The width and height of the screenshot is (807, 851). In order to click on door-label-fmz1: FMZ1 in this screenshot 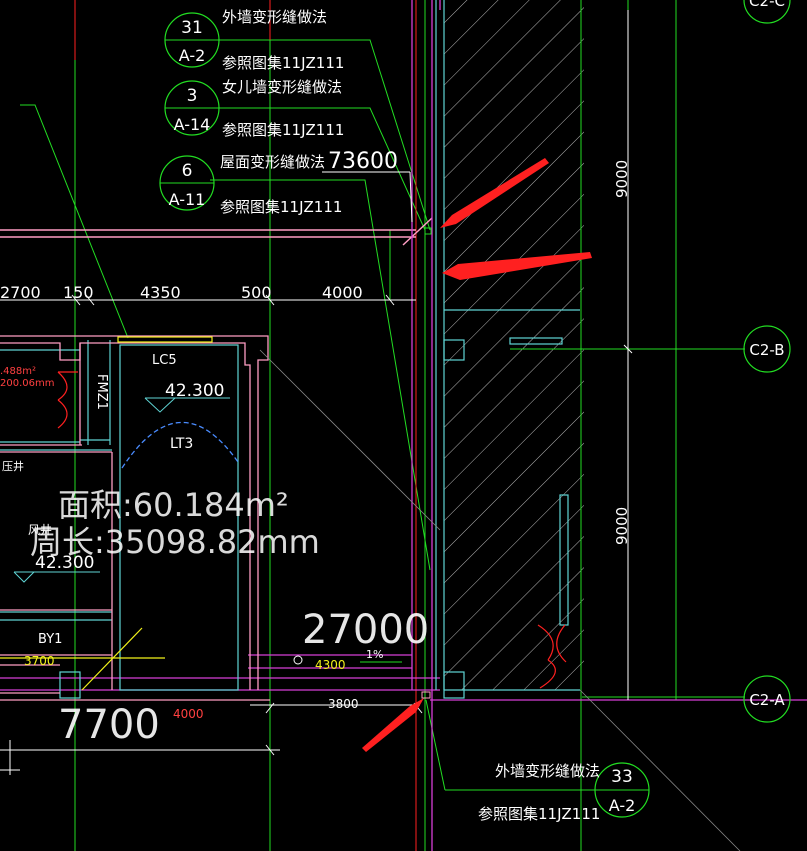, I will do `click(101, 392)`.